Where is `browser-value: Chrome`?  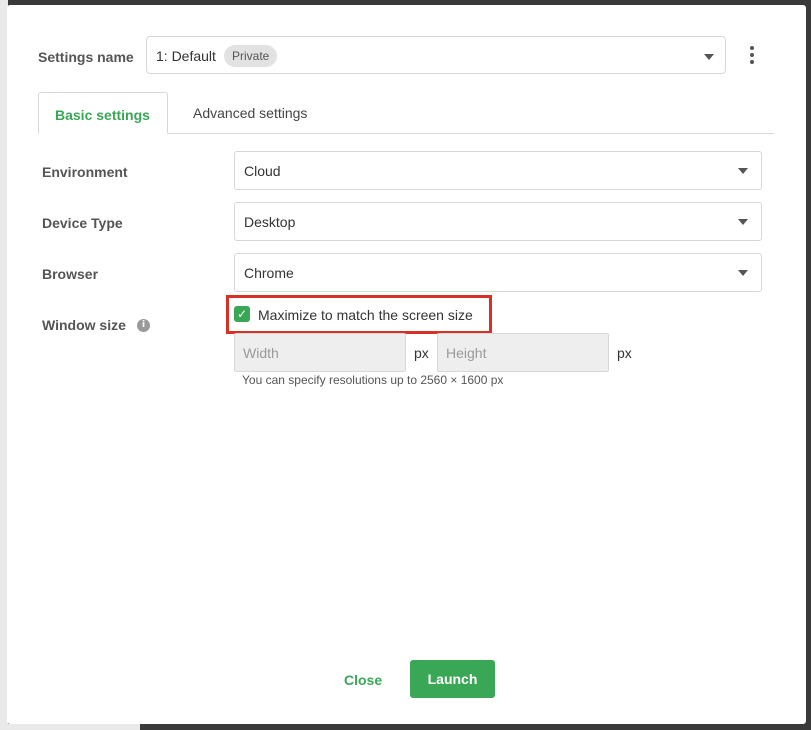 browser-value: Chrome is located at coordinates (269, 273).